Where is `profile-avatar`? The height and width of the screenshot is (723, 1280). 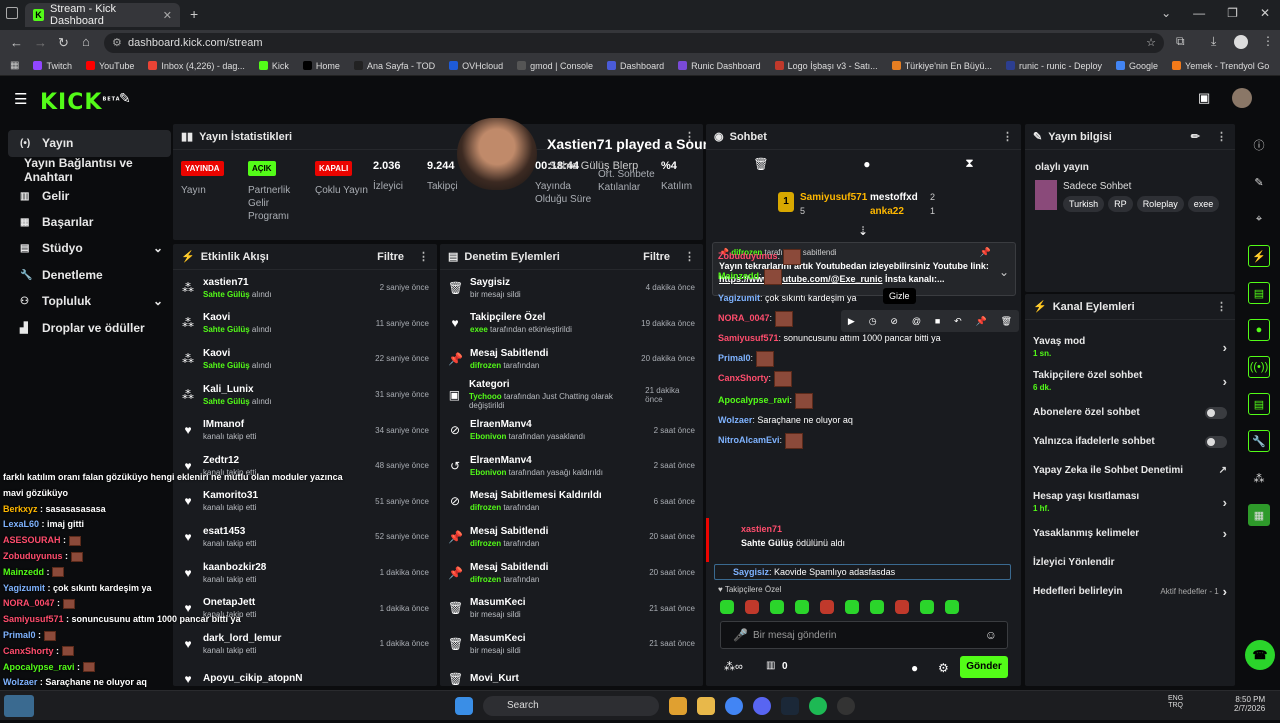
profile-avatar is located at coordinates (1241, 42).